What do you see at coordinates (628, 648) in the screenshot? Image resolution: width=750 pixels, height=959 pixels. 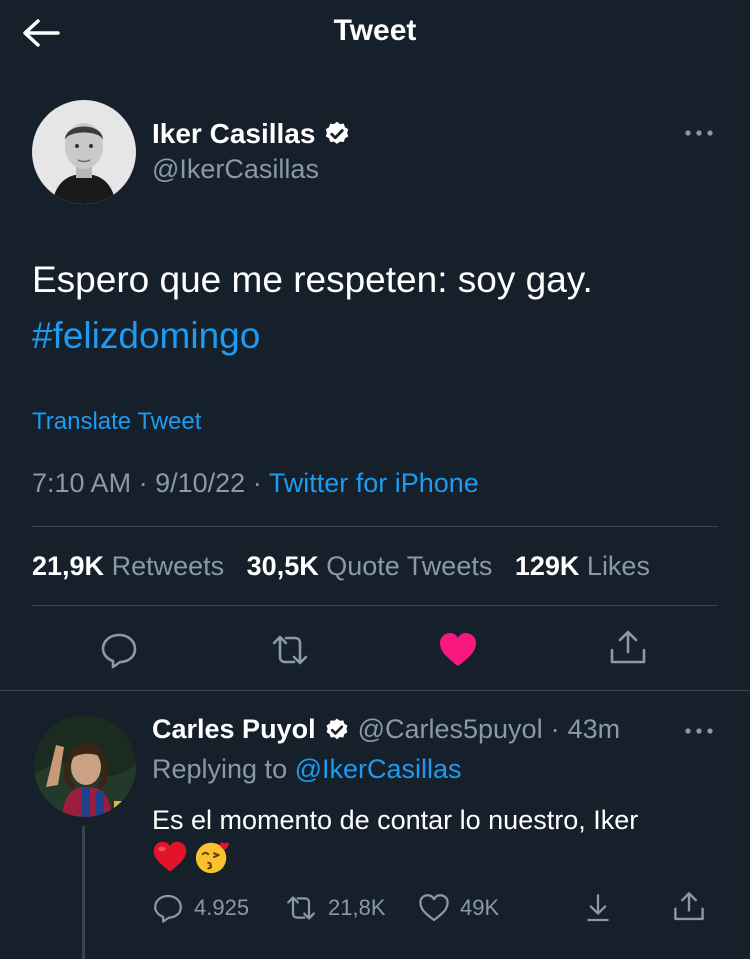 I see `share-icon` at bounding box center [628, 648].